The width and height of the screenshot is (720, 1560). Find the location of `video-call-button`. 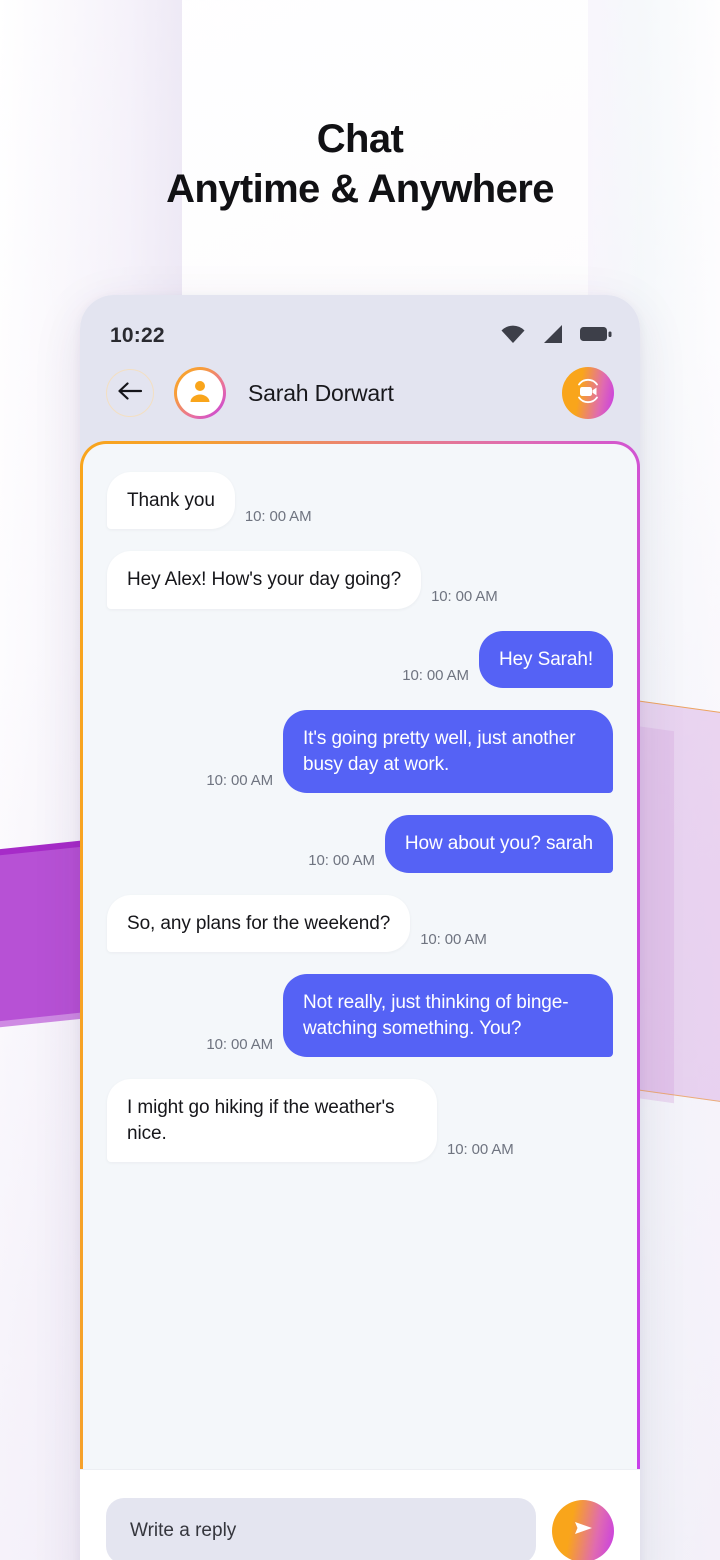

video-call-button is located at coordinates (588, 393).